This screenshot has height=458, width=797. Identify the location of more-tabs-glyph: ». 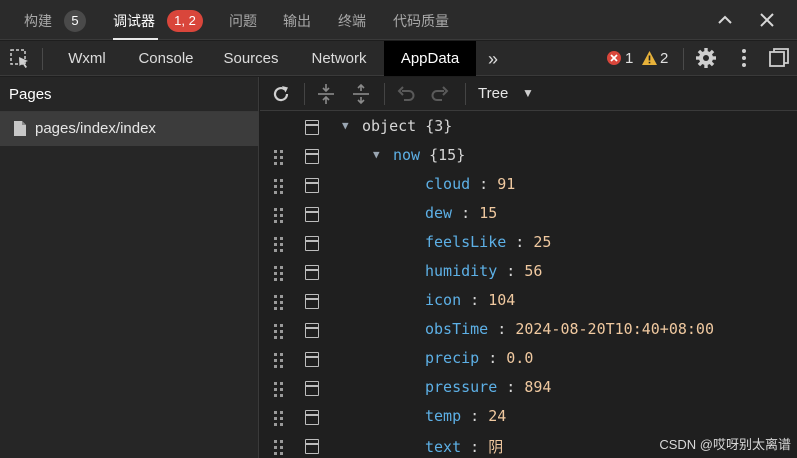
(492, 59).